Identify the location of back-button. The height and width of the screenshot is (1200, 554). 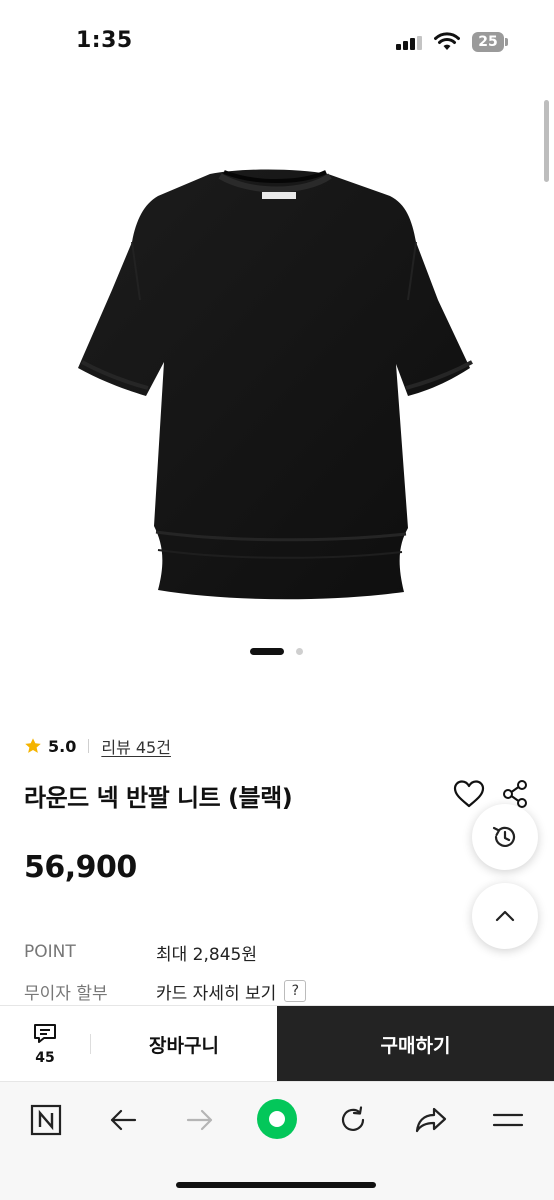
(123, 1120).